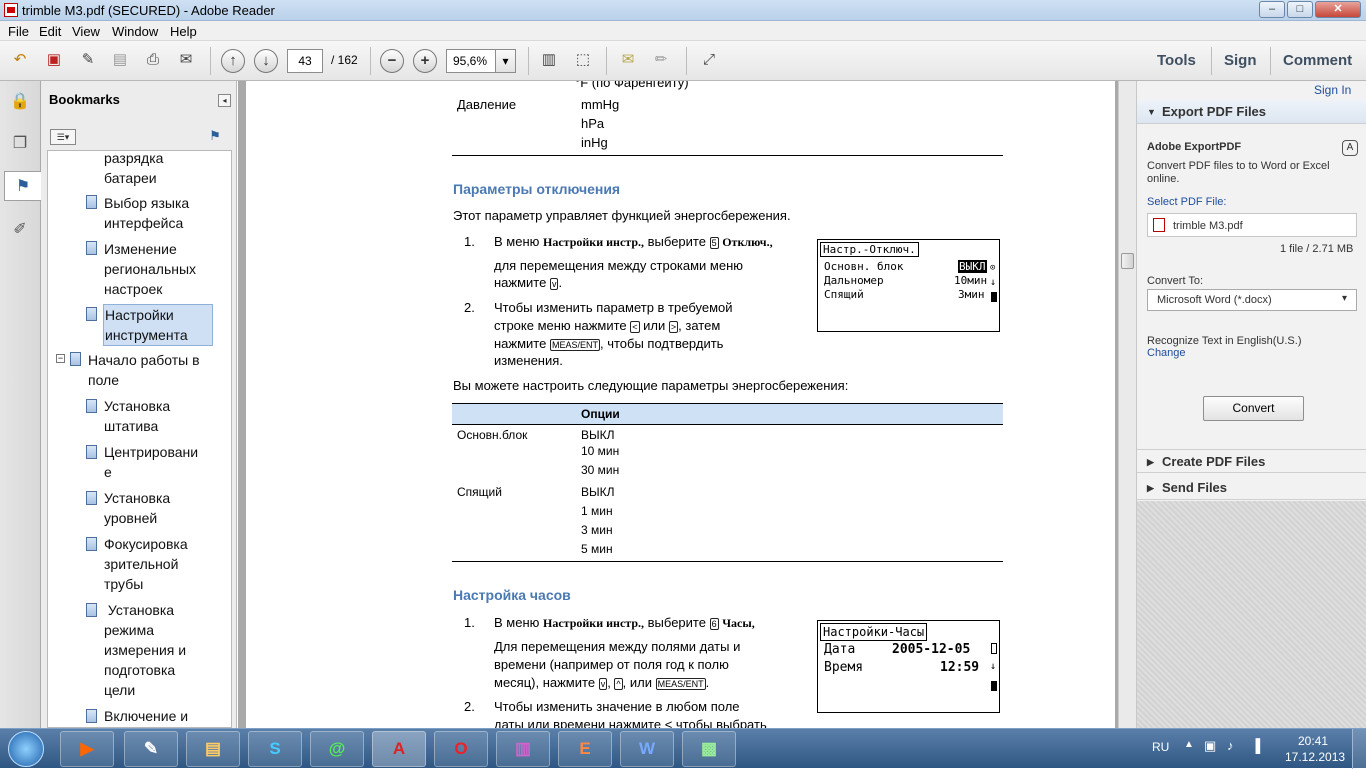  Describe the element at coordinates (337, 749) in the screenshot. I see `taskbar-app-mail: @` at that location.